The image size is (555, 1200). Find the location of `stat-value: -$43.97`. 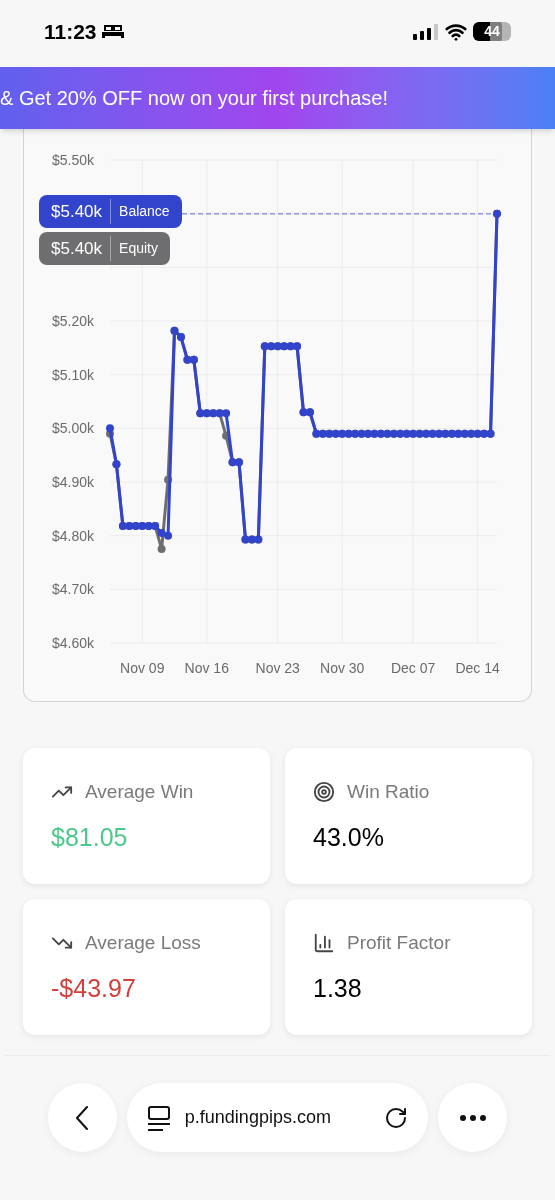

stat-value: -$43.97 is located at coordinates (93, 988).